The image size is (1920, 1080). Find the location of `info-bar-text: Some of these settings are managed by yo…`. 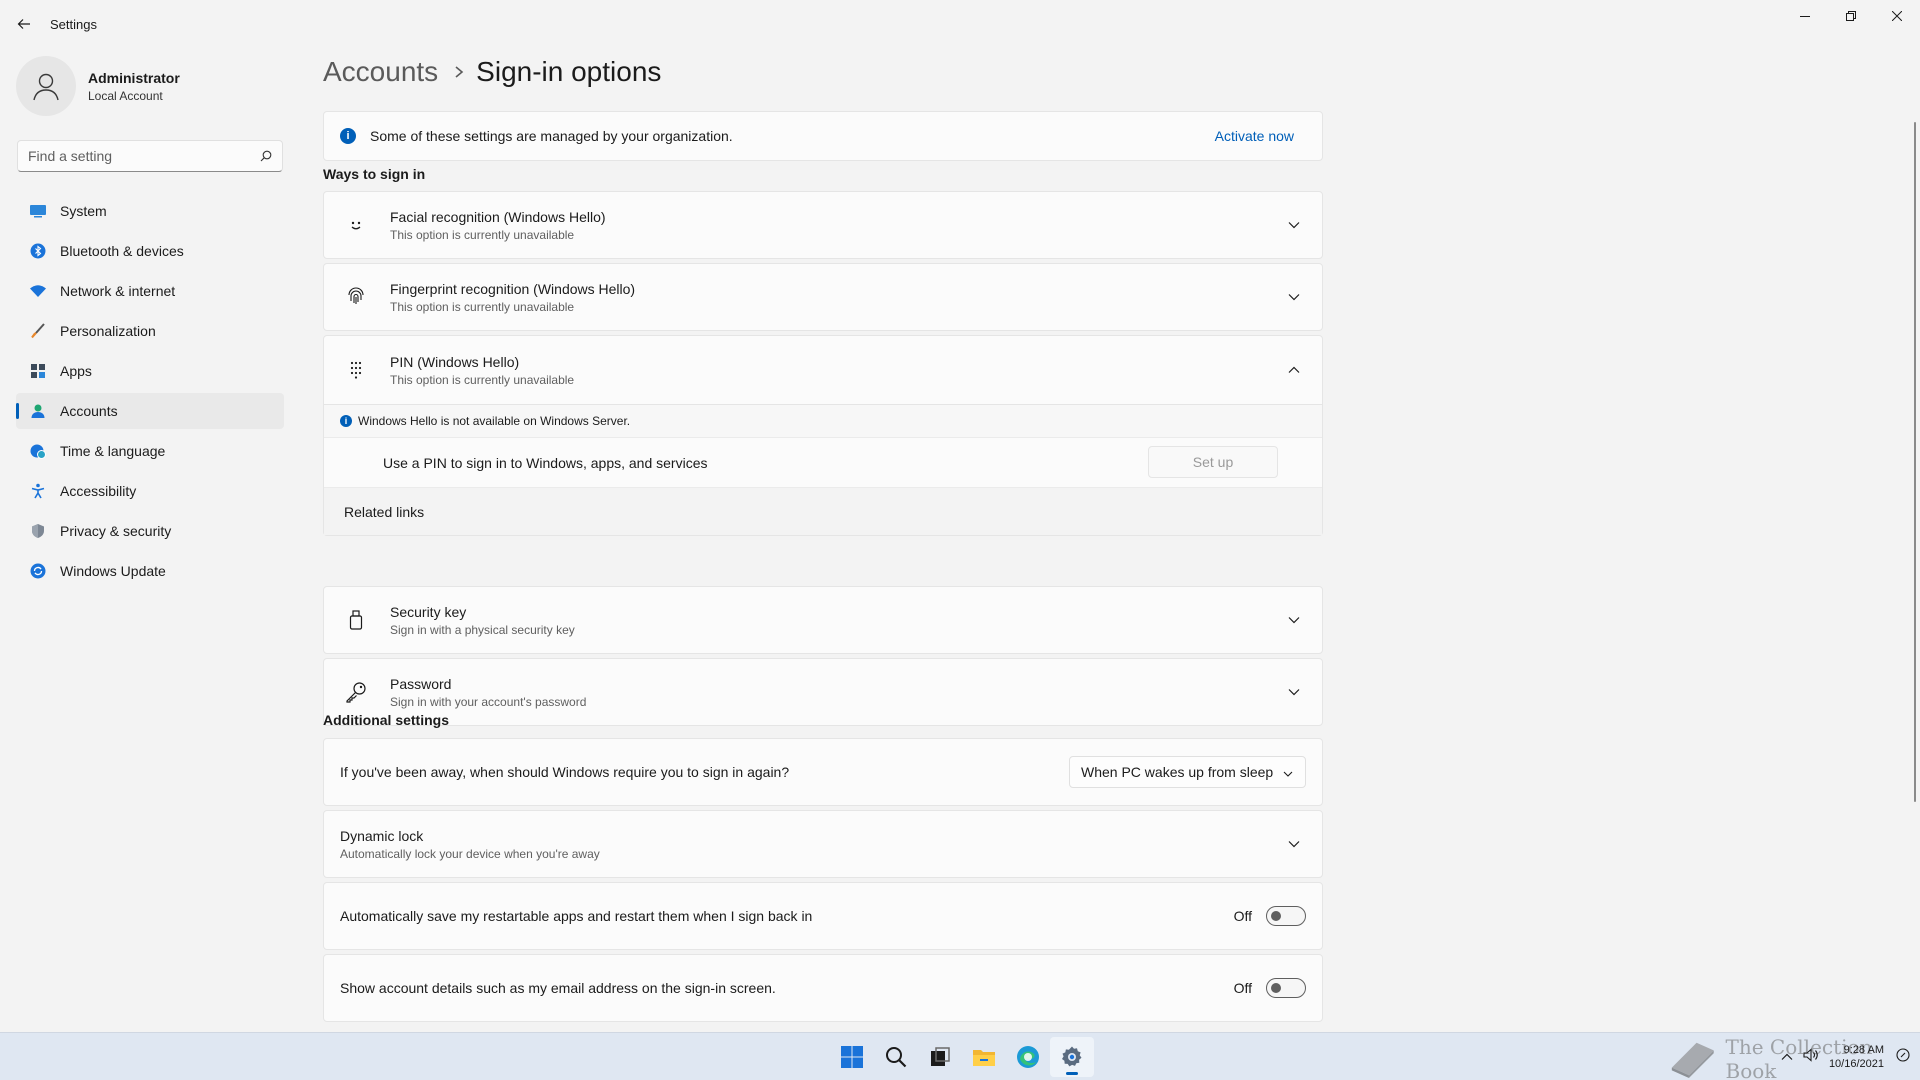

info-bar-text: Some of these settings are managed by yo… is located at coordinates (551, 136).